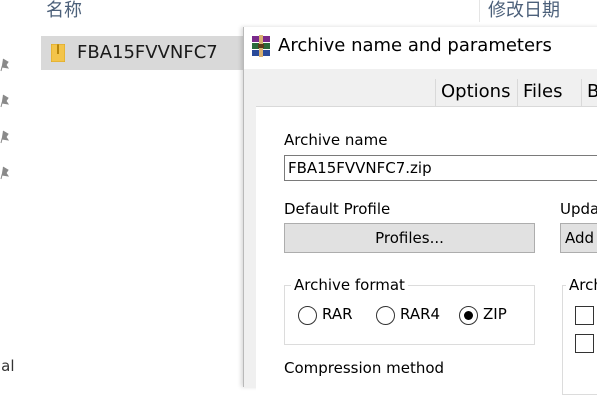 The image size is (597, 397). Describe the element at coordinates (147, 52) in the screenshot. I see `file-name: FBA15FVVNFC7` at that location.